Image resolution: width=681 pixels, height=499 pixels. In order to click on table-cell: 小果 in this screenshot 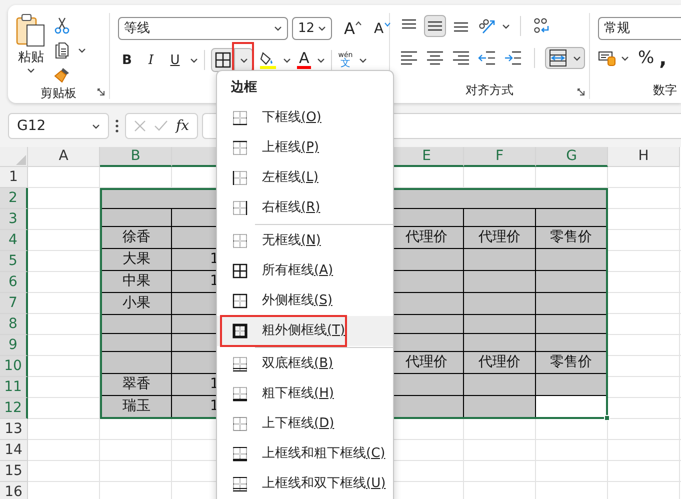, I will do `click(137, 304)`.